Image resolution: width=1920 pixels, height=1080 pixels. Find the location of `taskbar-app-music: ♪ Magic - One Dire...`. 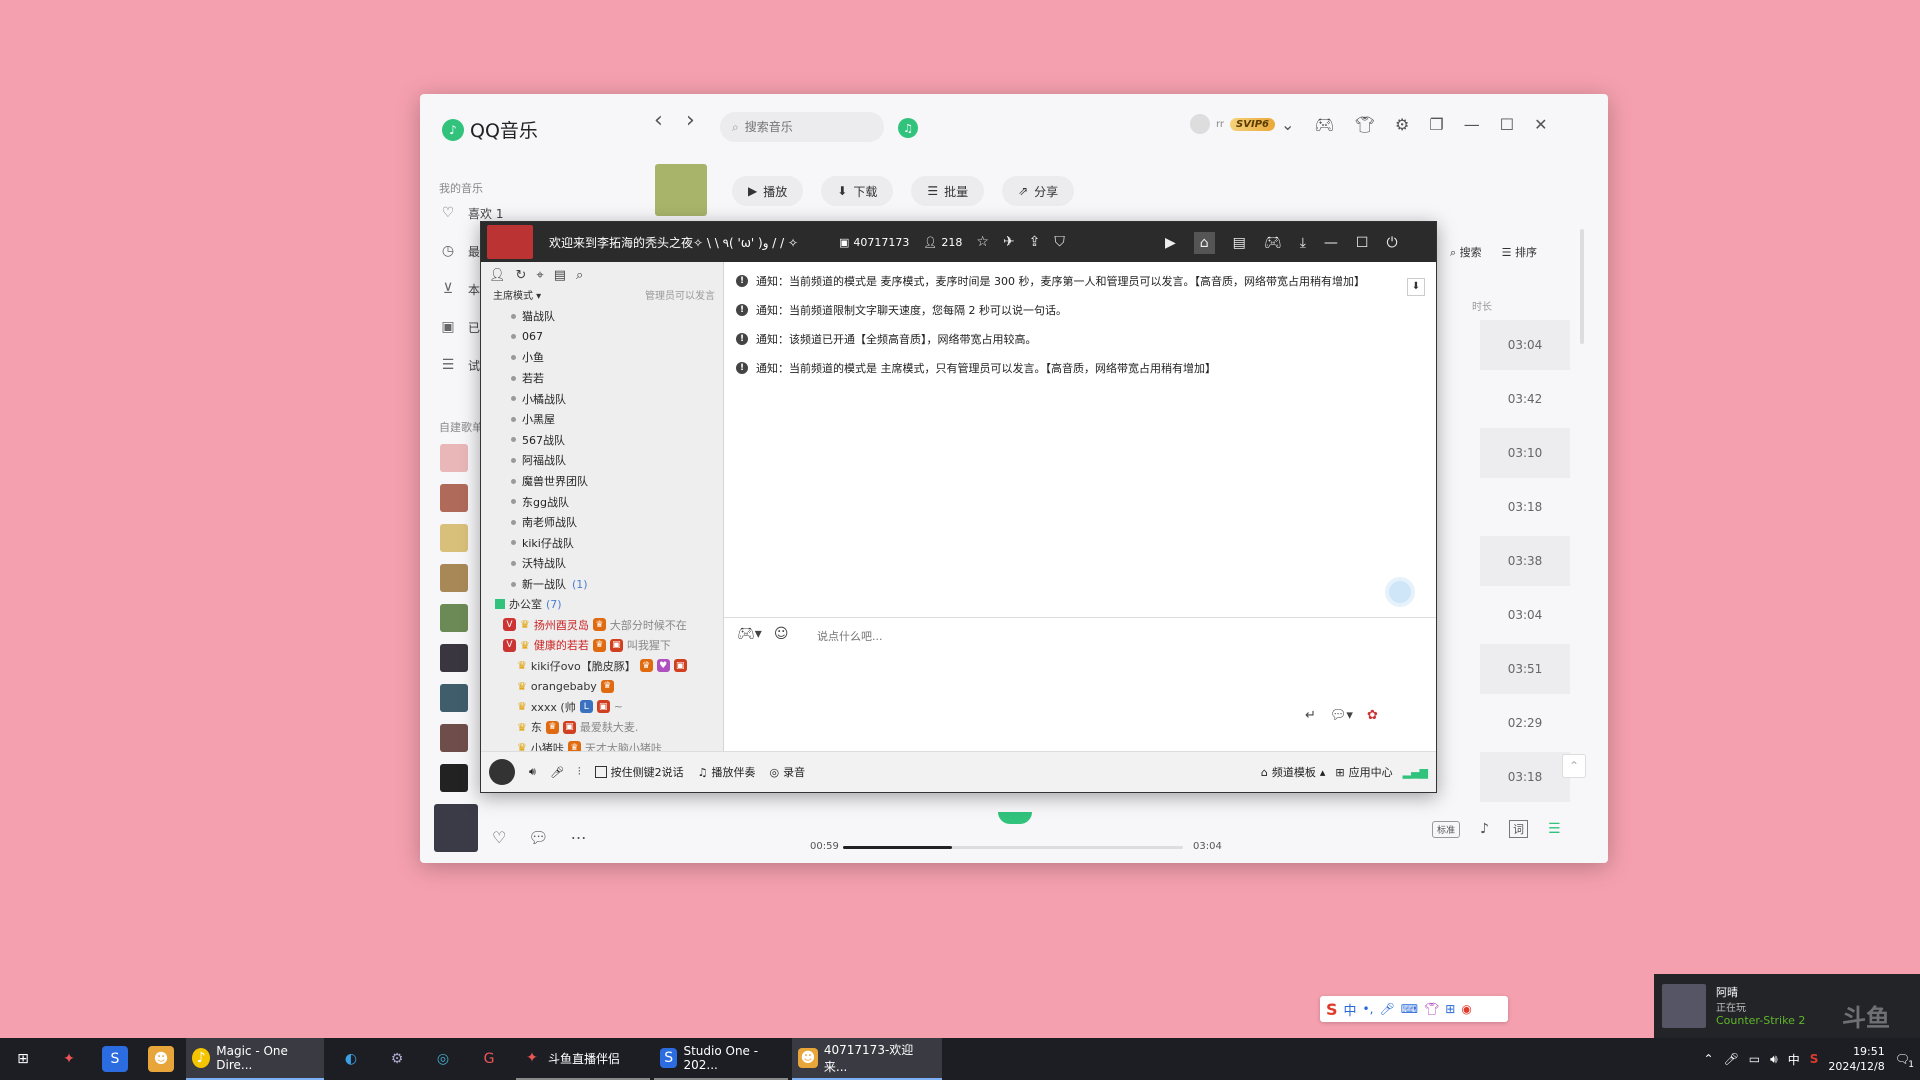

taskbar-app-music: ♪ Magic - One Dire... is located at coordinates (255, 1059).